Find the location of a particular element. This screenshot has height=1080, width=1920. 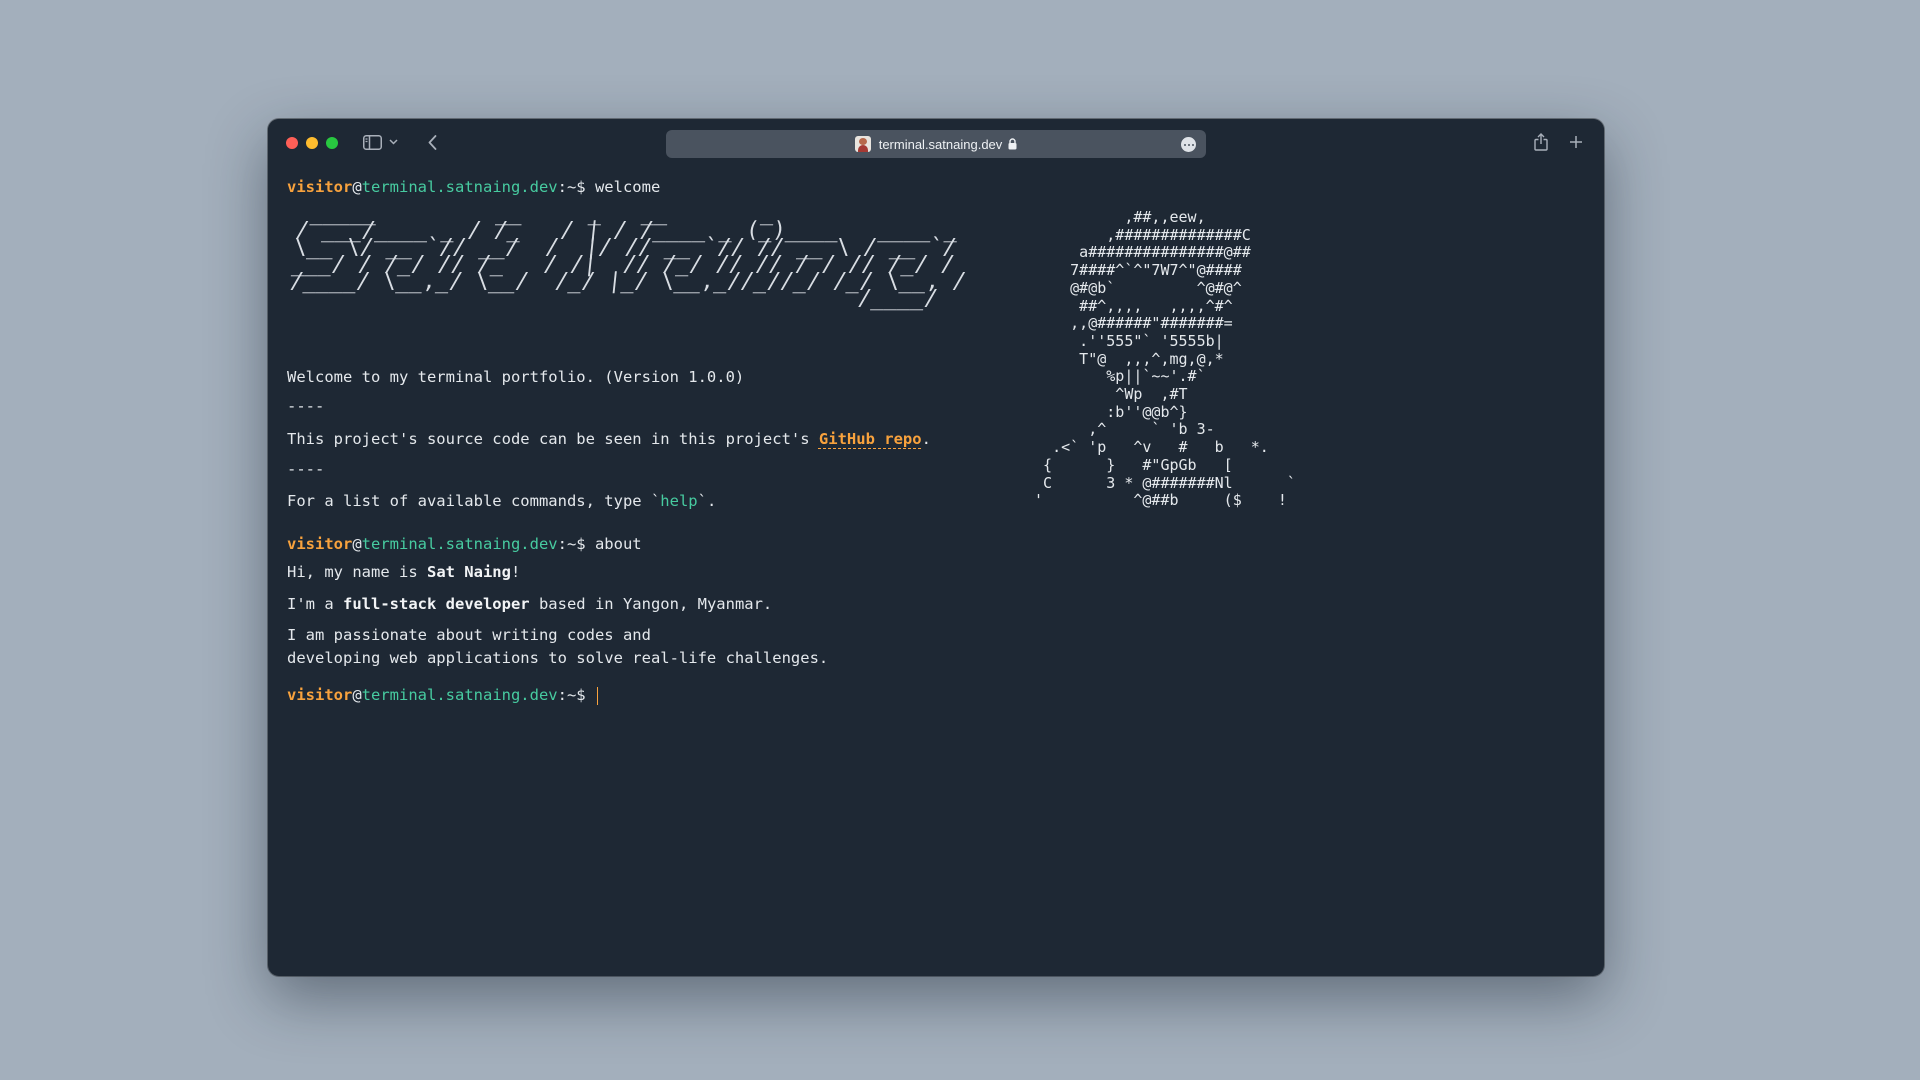

active-prompt-line: visitor@terminal.satnaing.dev:~$ is located at coordinates (443, 695).